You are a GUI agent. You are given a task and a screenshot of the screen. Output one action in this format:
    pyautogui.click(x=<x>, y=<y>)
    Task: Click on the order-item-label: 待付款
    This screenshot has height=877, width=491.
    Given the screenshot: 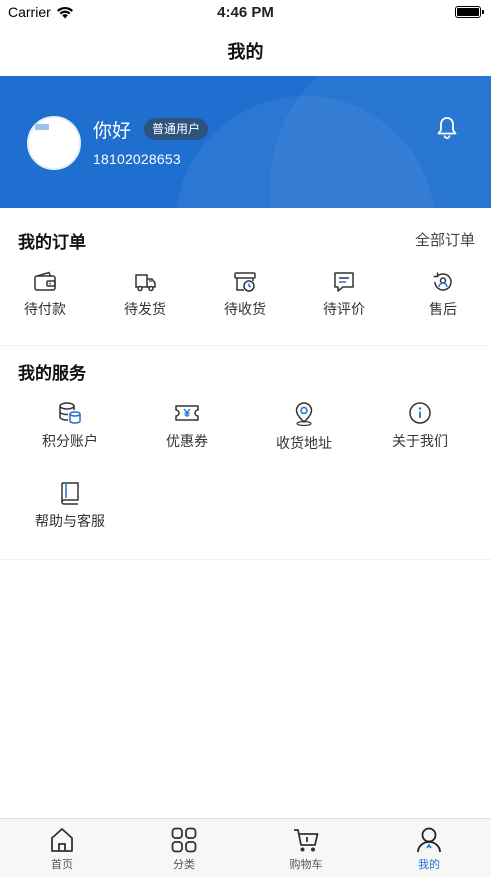 What is the action you would take?
    pyautogui.click(x=45, y=310)
    